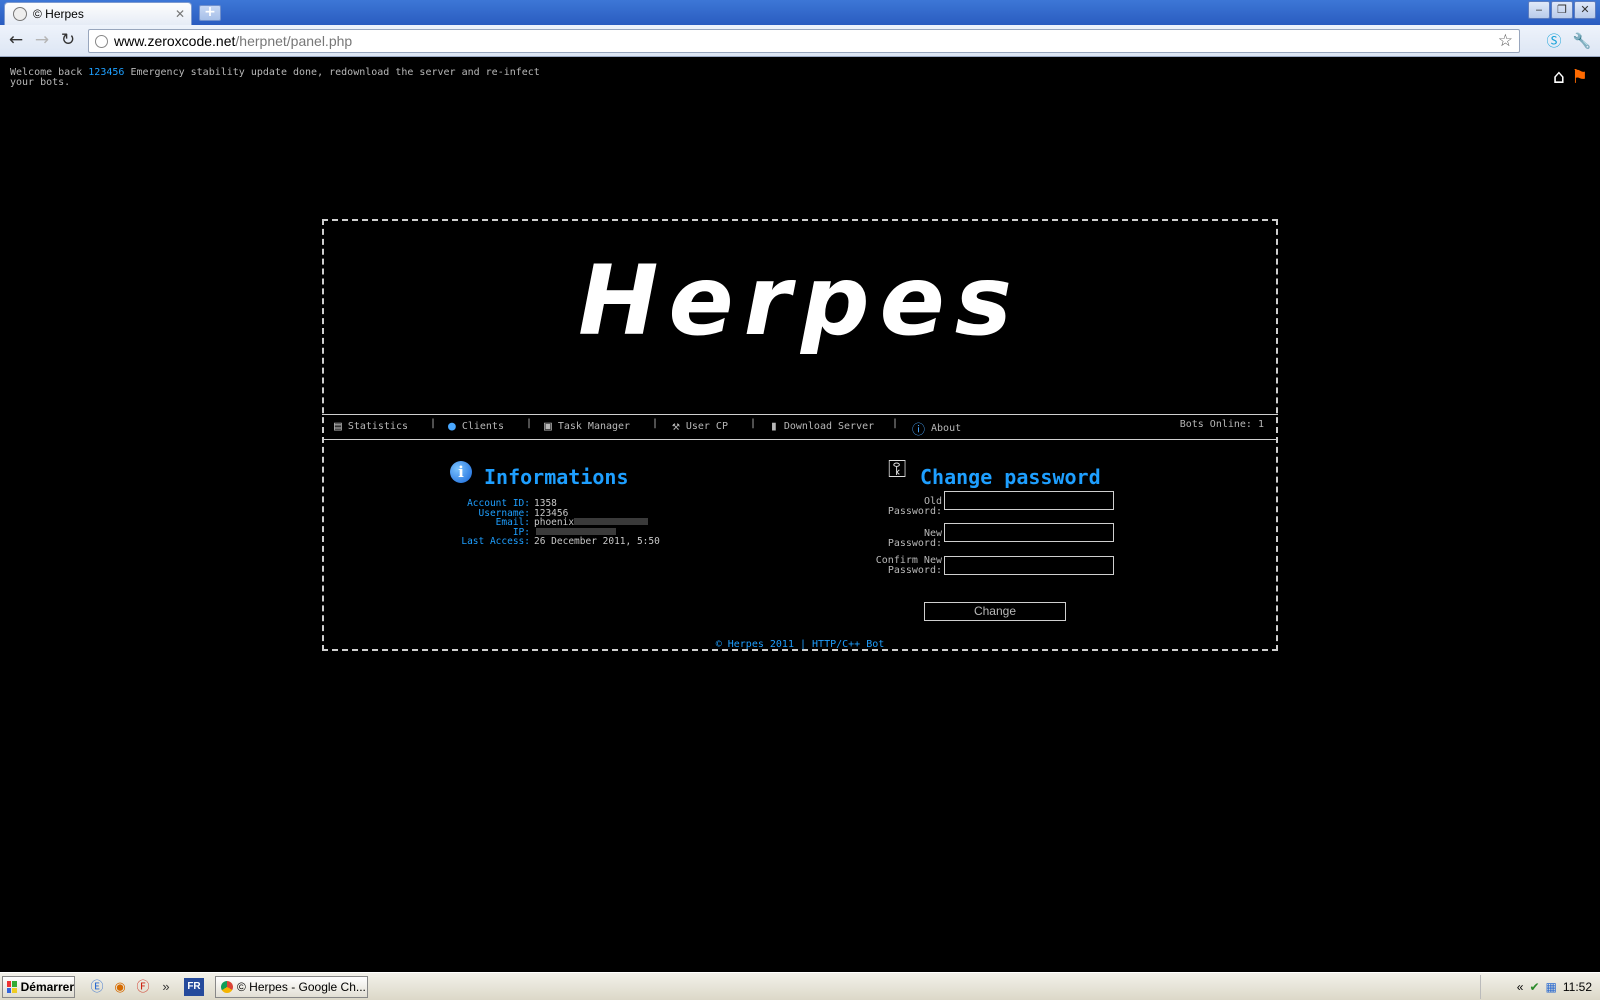  What do you see at coordinates (1221, 424) in the screenshot?
I see `bots-online-count: Bots Online: 1` at bounding box center [1221, 424].